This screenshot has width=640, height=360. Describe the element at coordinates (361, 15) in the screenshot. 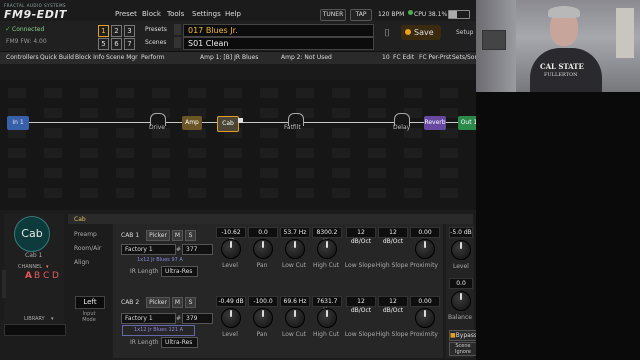

I see `tap-tempo-button: TAP` at that location.